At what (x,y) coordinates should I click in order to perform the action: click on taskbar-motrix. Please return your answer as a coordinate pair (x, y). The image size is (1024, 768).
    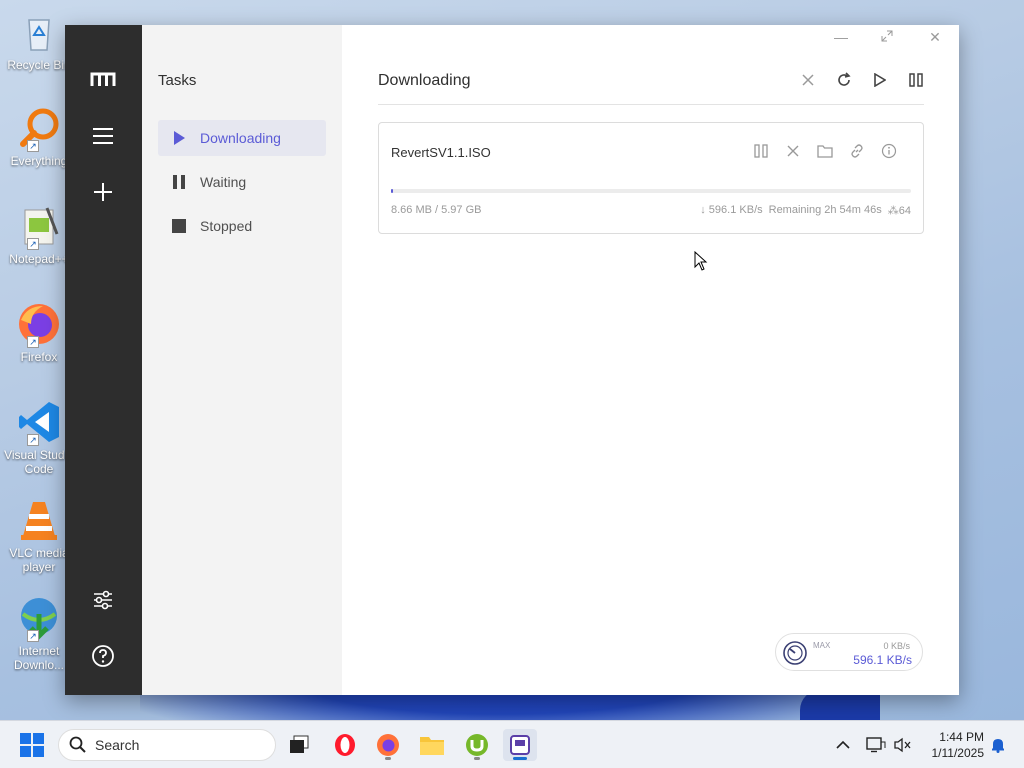
    Looking at the image, I should click on (520, 745).